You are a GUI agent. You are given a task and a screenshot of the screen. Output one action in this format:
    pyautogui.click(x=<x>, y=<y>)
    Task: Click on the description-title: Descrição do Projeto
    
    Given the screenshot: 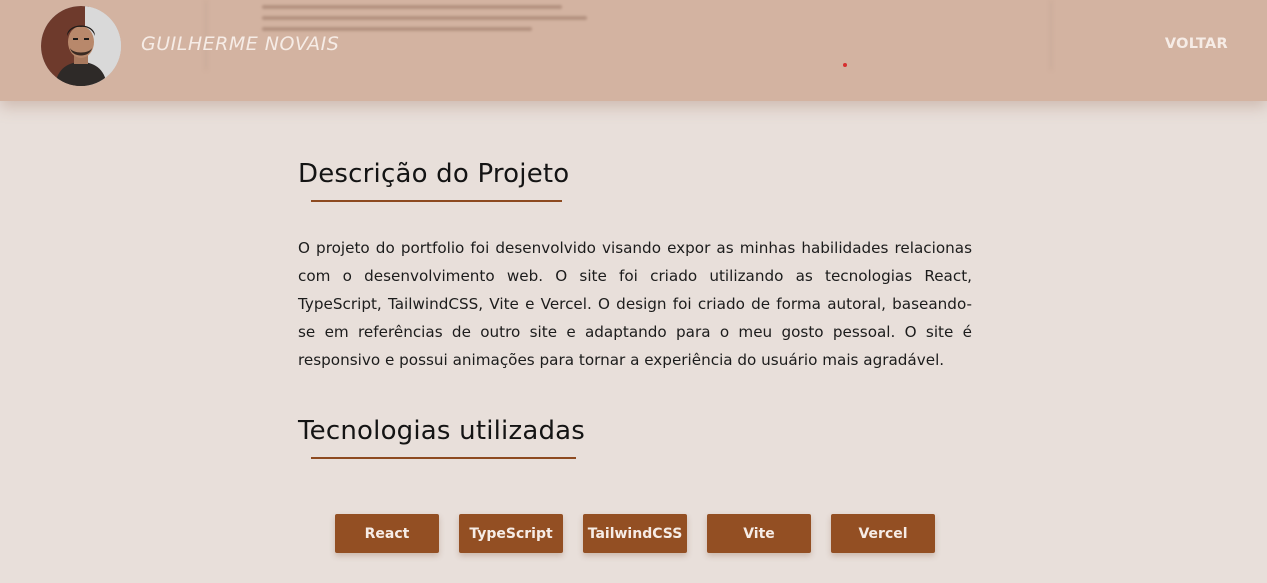 What is the action you would take?
    pyautogui.click(x=635, y=176)
    